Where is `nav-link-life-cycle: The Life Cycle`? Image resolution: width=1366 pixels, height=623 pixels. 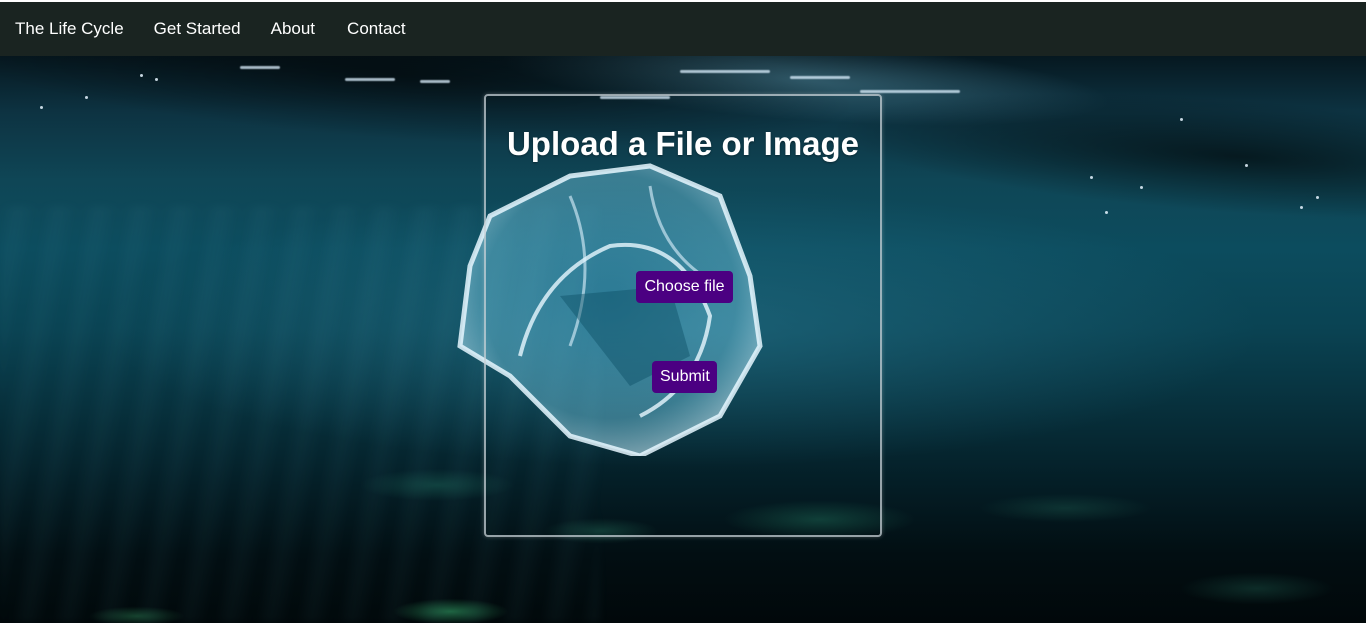
nav-link-life-cycle: The Life Cycle is located at coordinates (69, 29).